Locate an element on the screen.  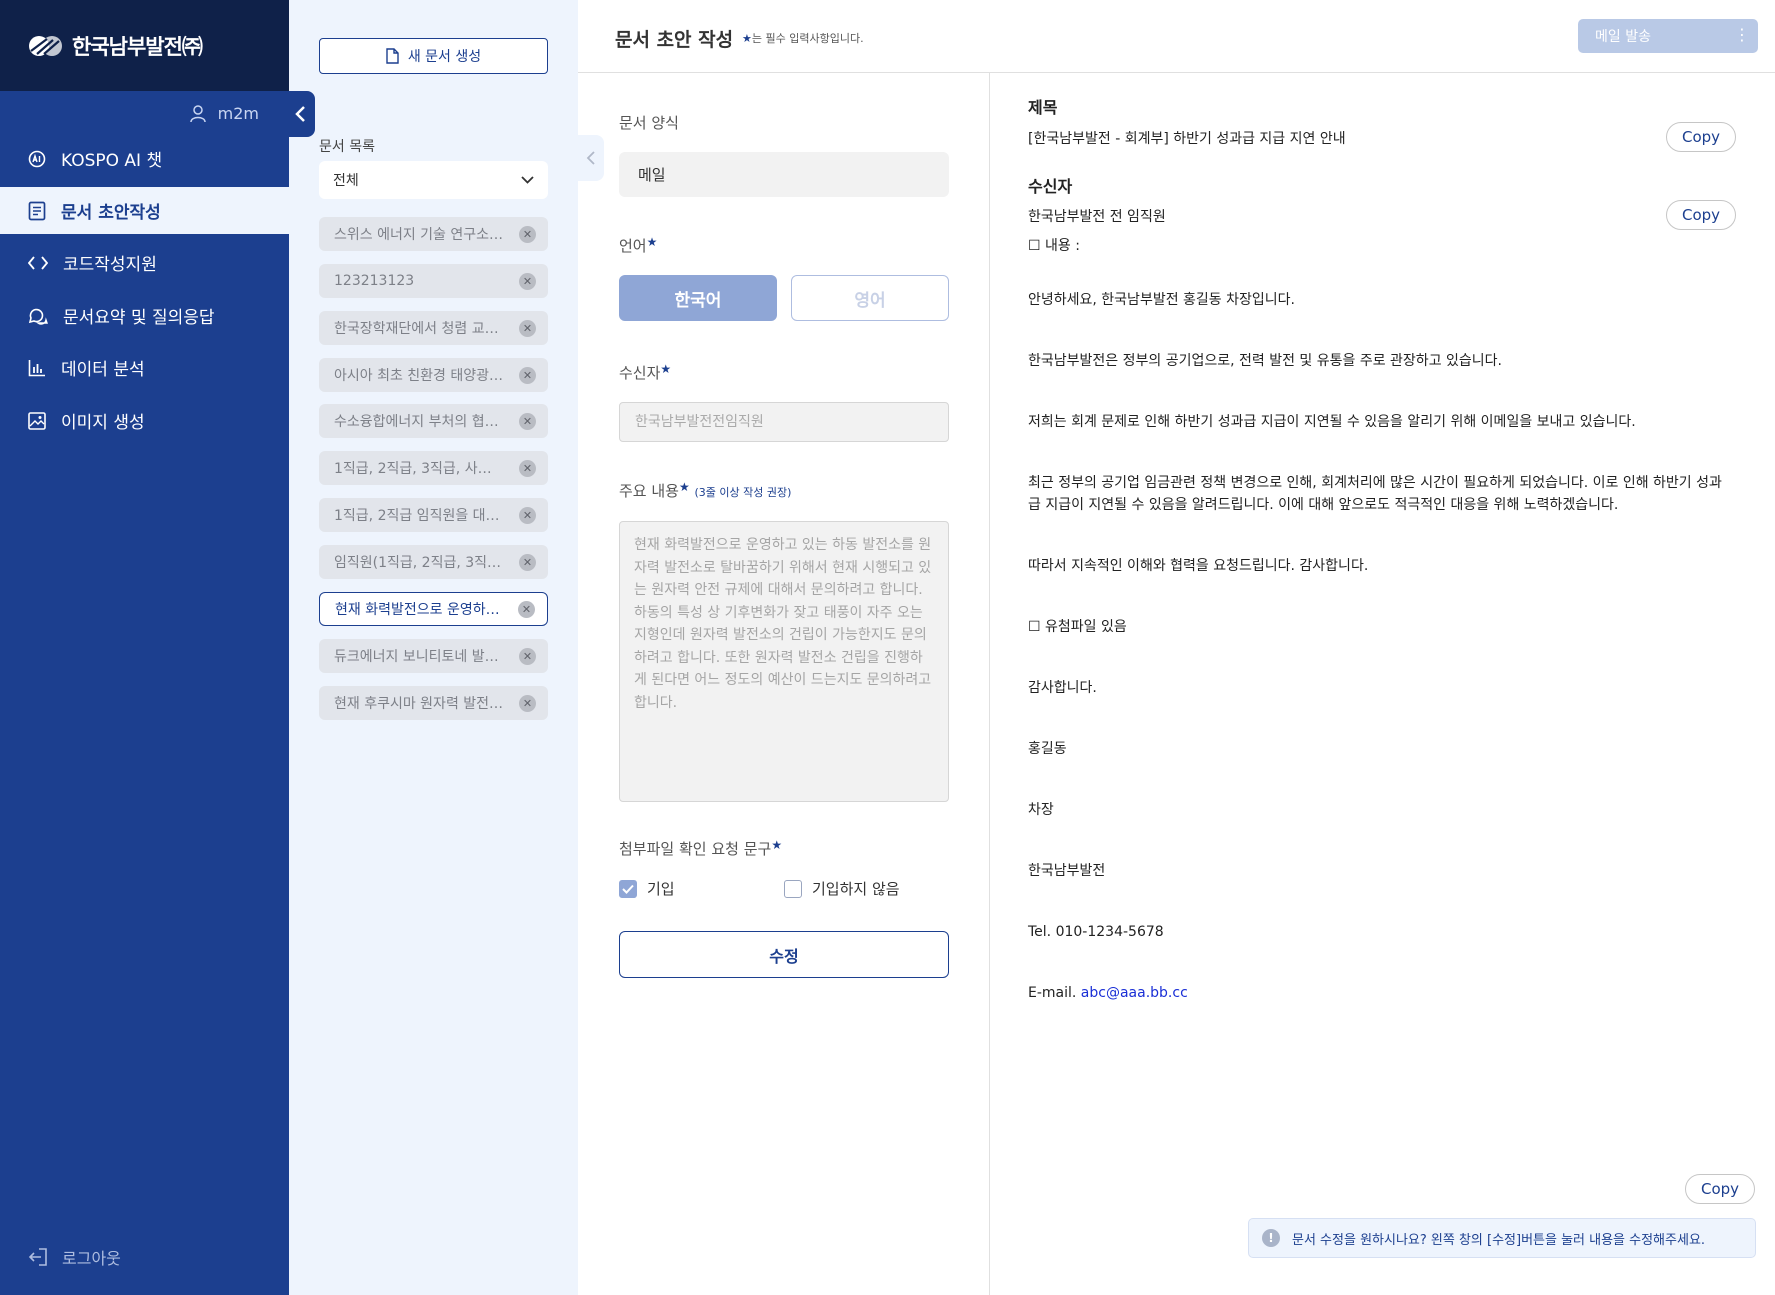
body-paragraph: 감사합니다. is located at coordinates (1062, 688).